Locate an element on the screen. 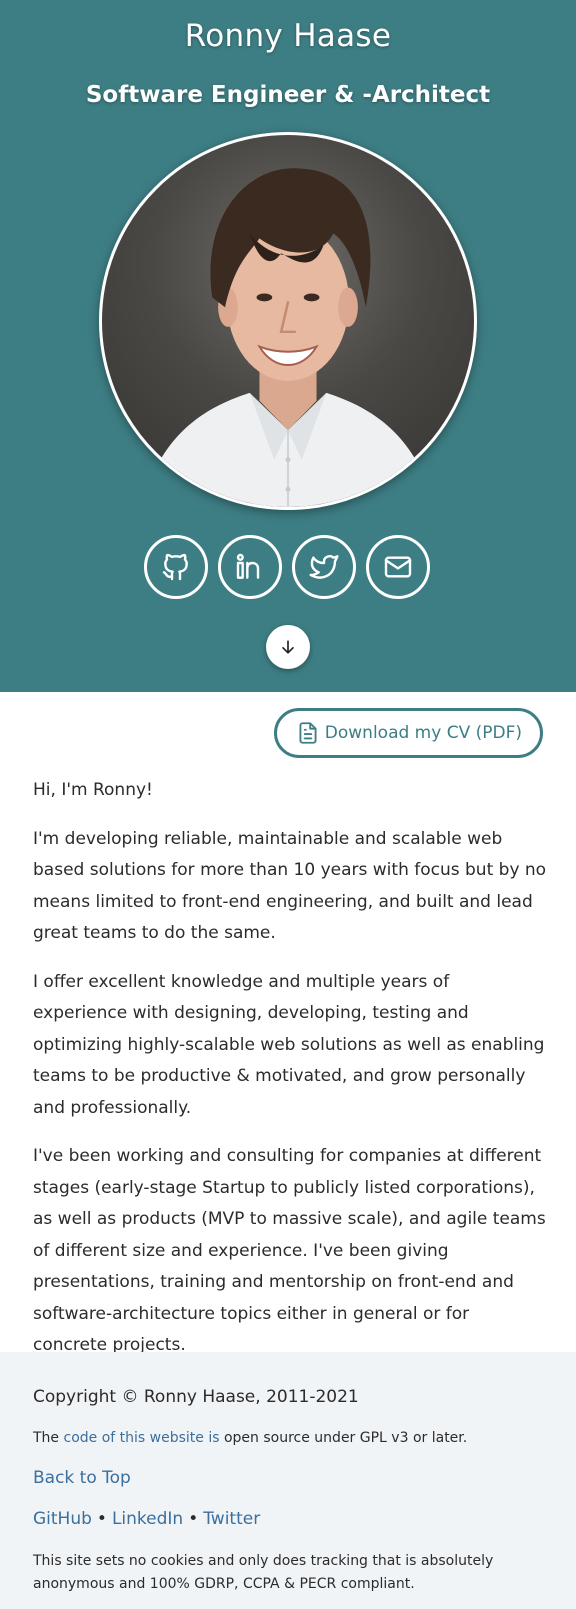 The height and width of the screenshot is (1609, 576). back-to-top-link: Back to Top is located at coordinates (82, 1478).